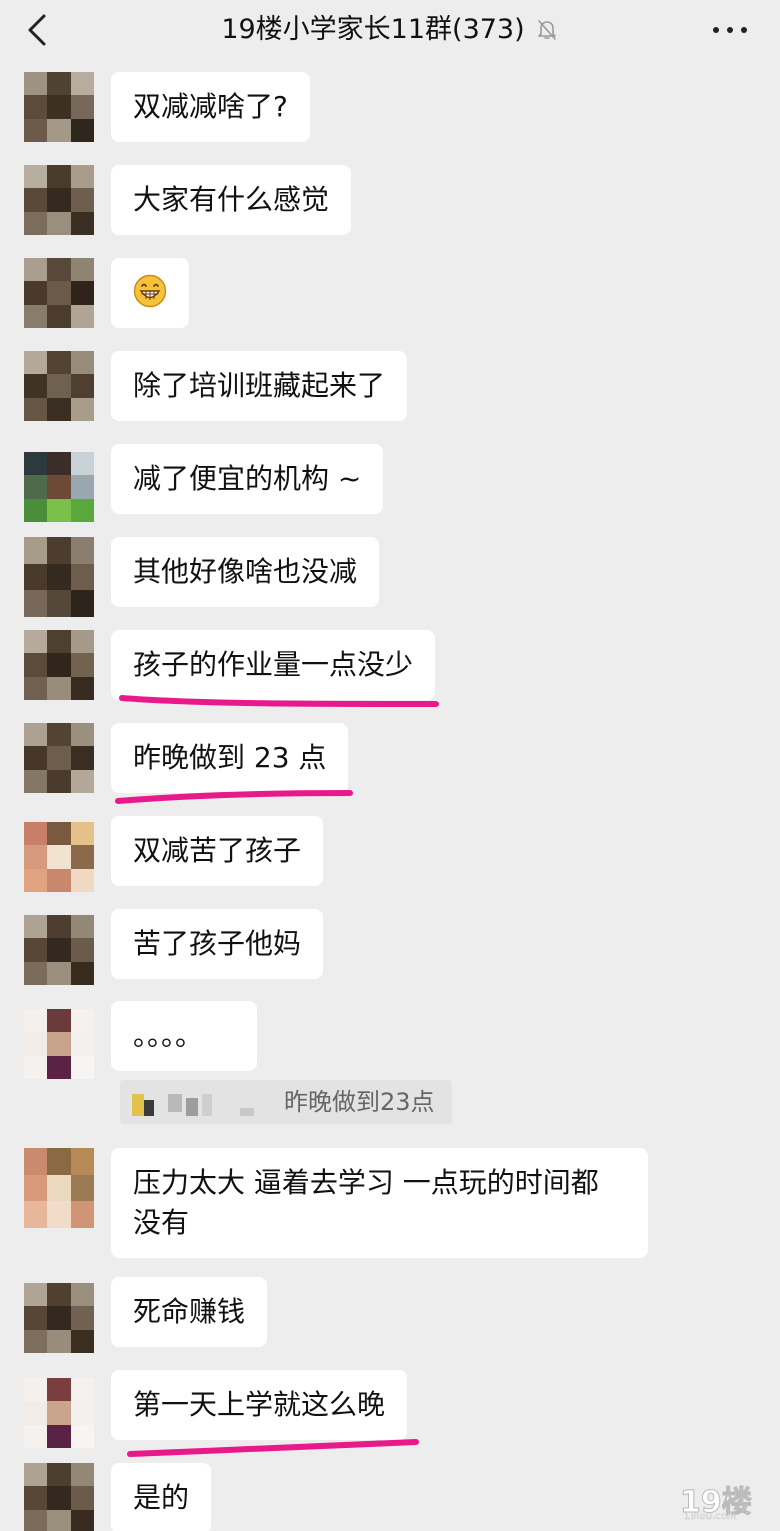 This screenshot has height=1531, width=780. I want to click on chat-title: 19楼小学家长11群(373), so click(373, 29).